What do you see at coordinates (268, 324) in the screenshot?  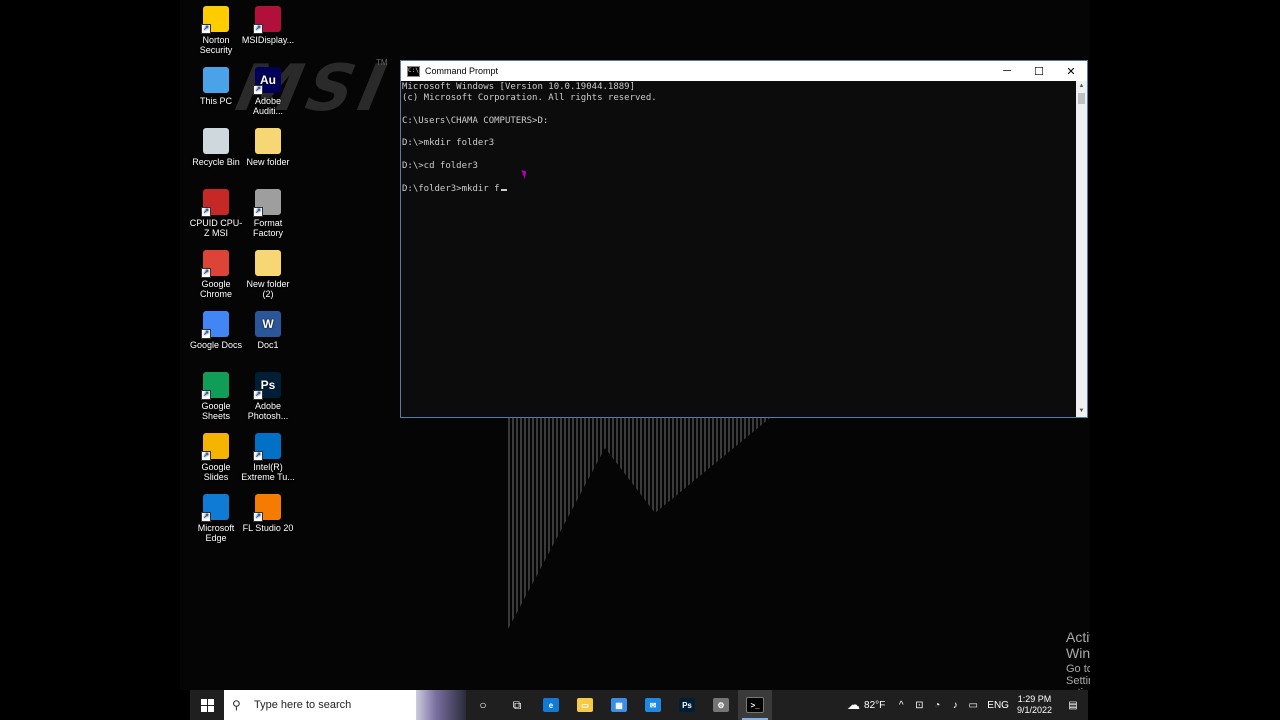 I see `word-doc-icon: W` at bounding box center [268, 324].